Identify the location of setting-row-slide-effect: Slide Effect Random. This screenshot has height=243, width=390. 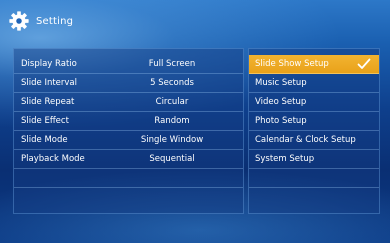
(128, 121).